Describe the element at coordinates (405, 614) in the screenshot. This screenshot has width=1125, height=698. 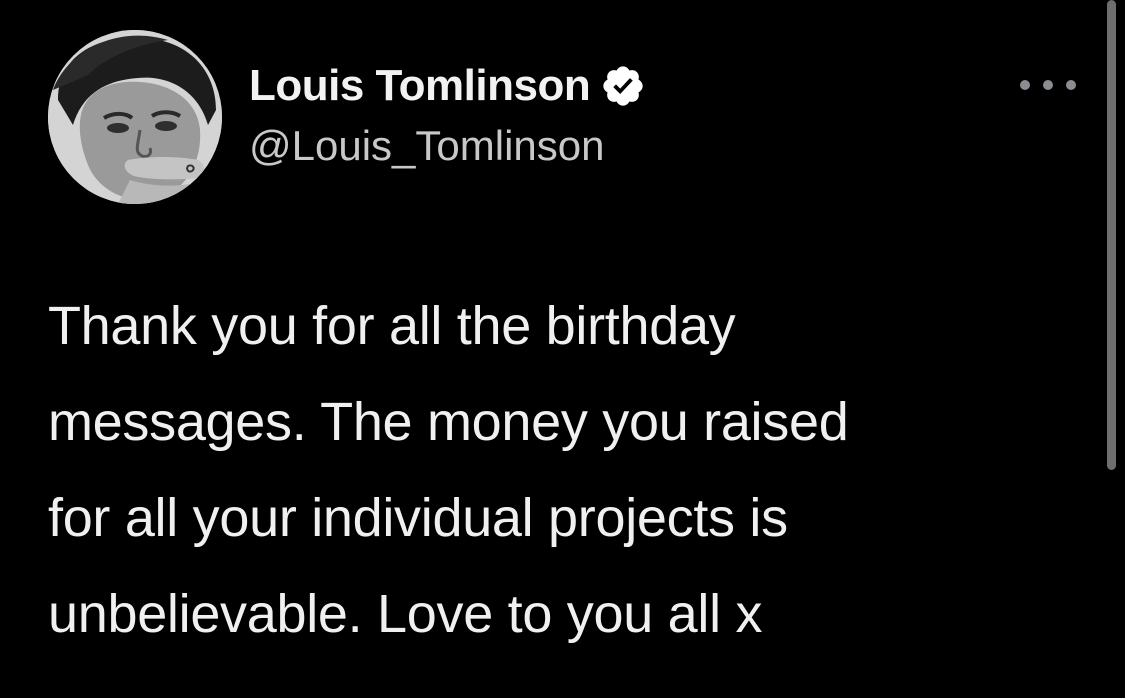
I see `tweet-text-line: unbelievable. Love to you all x` at that location.